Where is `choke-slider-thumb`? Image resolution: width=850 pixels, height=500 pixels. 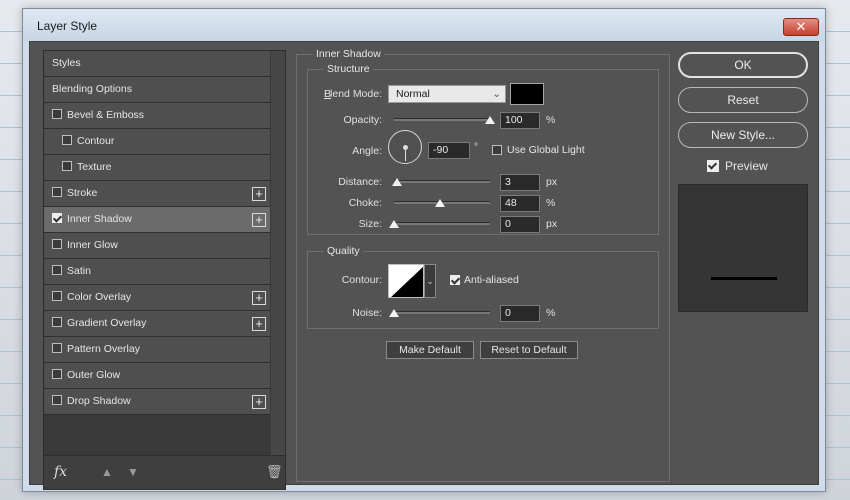
choke-slider-thumb is located at coordinates (440, 203).